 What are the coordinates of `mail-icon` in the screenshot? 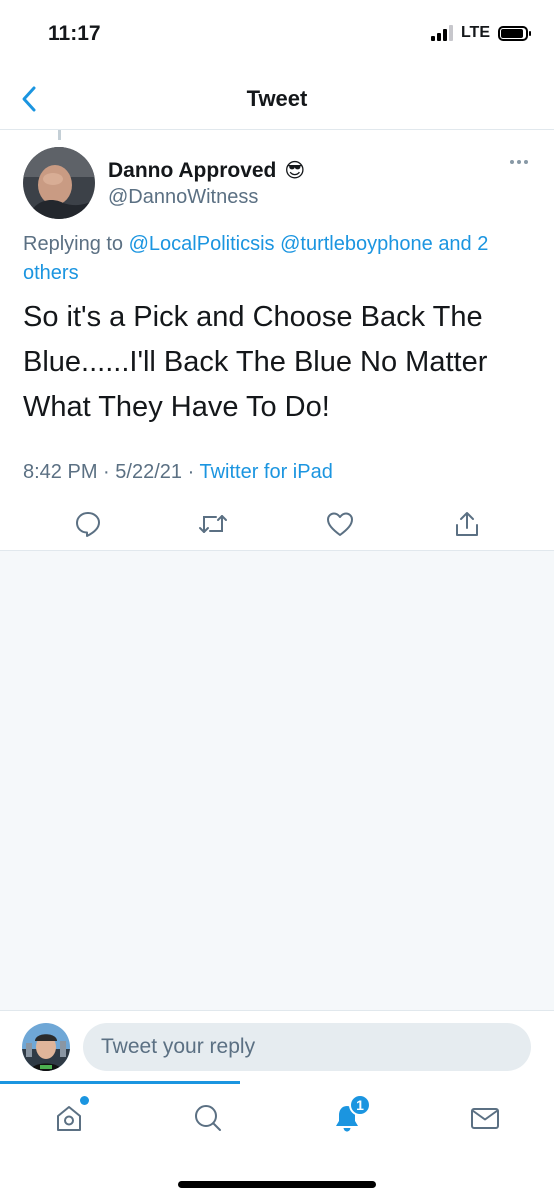 It's located at (485, 1118).